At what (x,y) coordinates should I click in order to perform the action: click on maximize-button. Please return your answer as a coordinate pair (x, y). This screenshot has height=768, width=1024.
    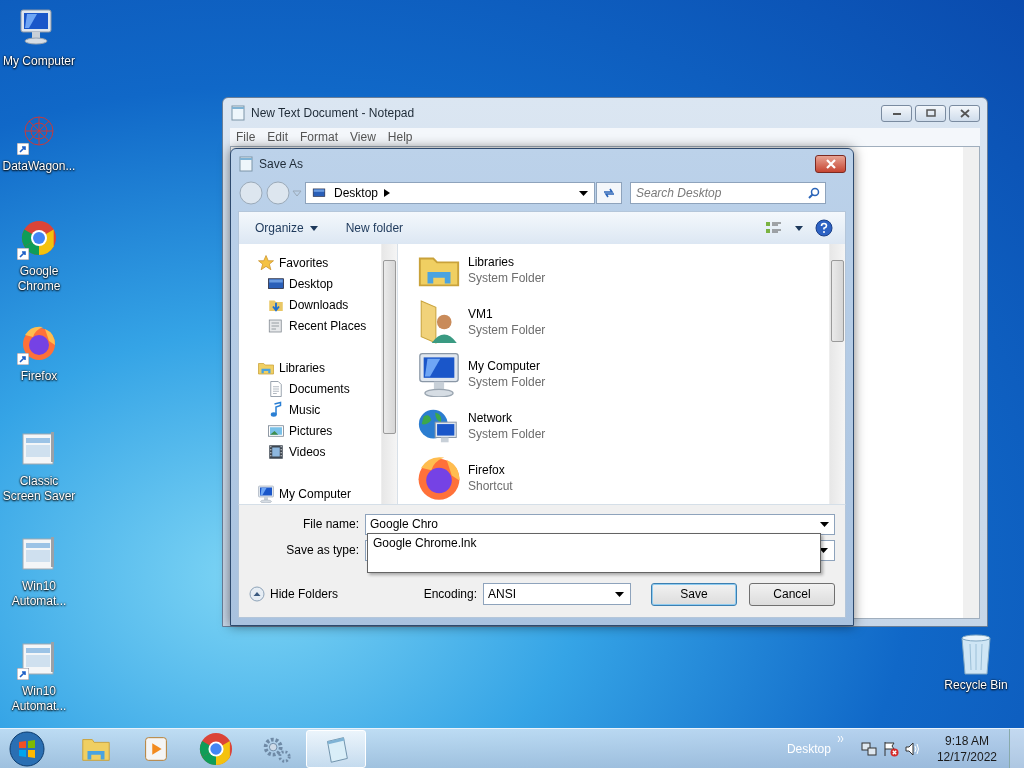
    Looking at the image, I should click on (930, 113).